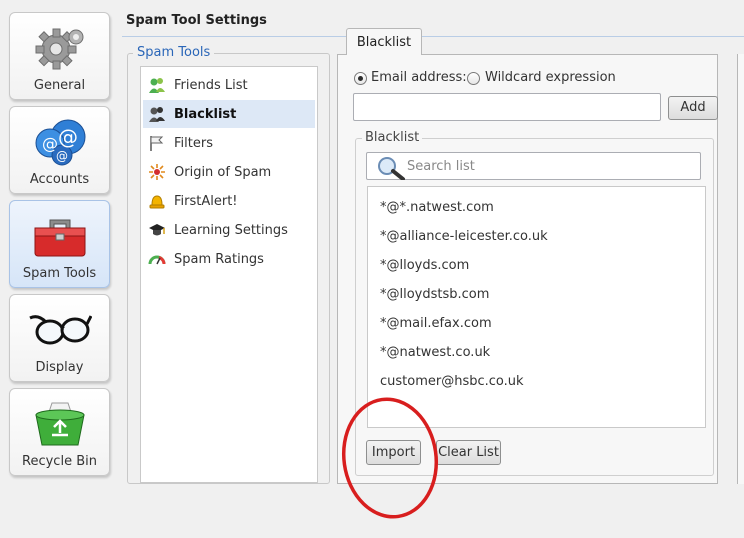 The image size is (744, 538). Describe the element at coordinates (390, 170) in the screenshot. I see `search-icon` at that location.